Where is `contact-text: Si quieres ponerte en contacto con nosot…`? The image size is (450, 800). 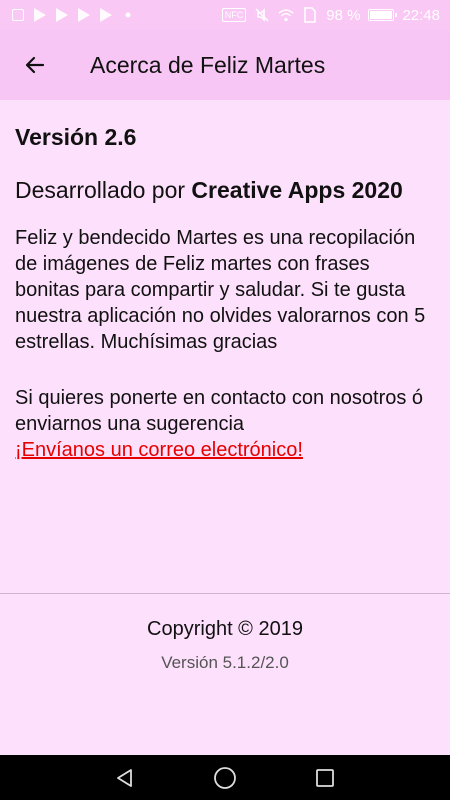
contact-text: Si quieres ponerte en contacto con nosot… is located at coordinates (219, 411).